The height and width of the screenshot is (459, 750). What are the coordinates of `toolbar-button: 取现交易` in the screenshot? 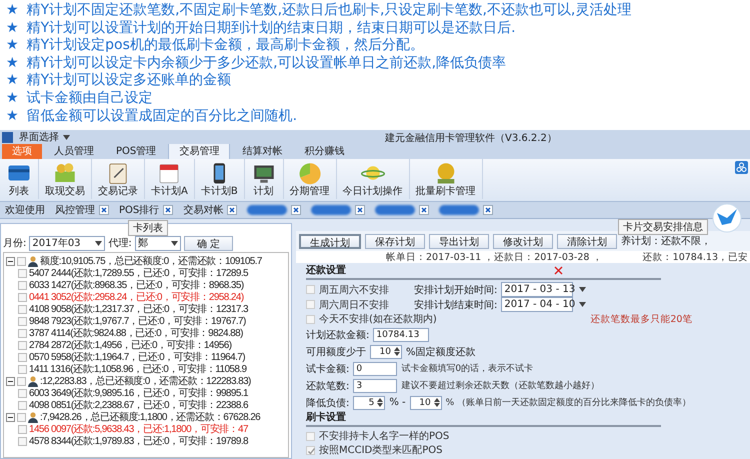 It's located at (65, 179).